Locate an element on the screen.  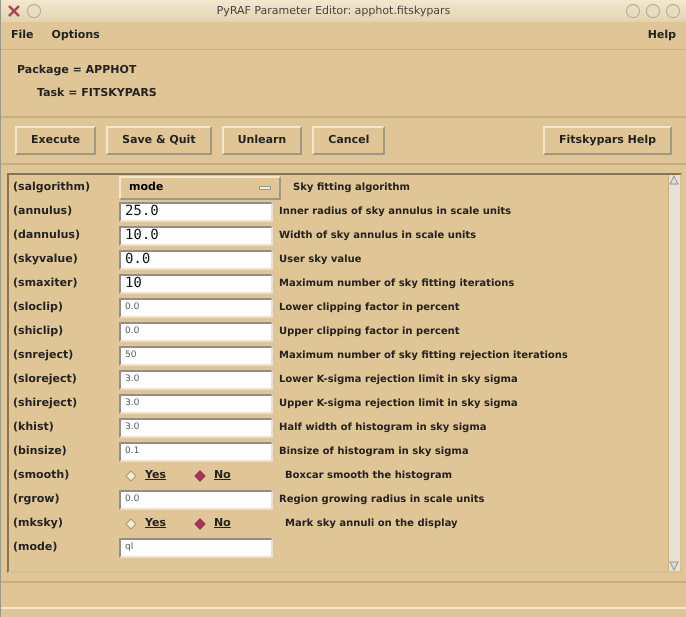
parameter-description: Half width of histogram in sky sigma is located at coordinates (382, 428).